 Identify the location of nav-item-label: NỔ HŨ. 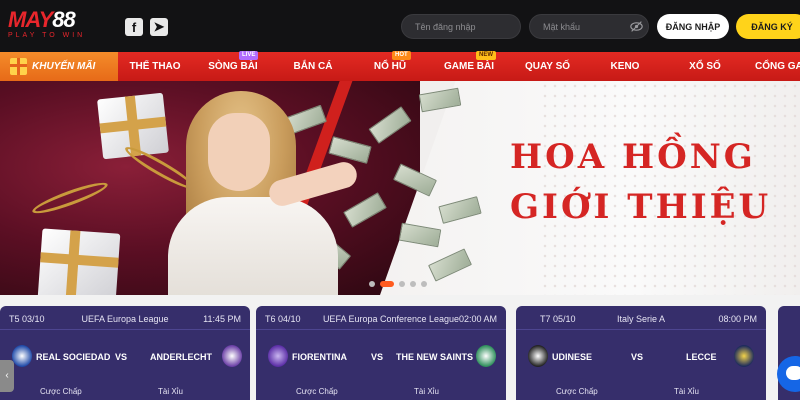
(390, 66).